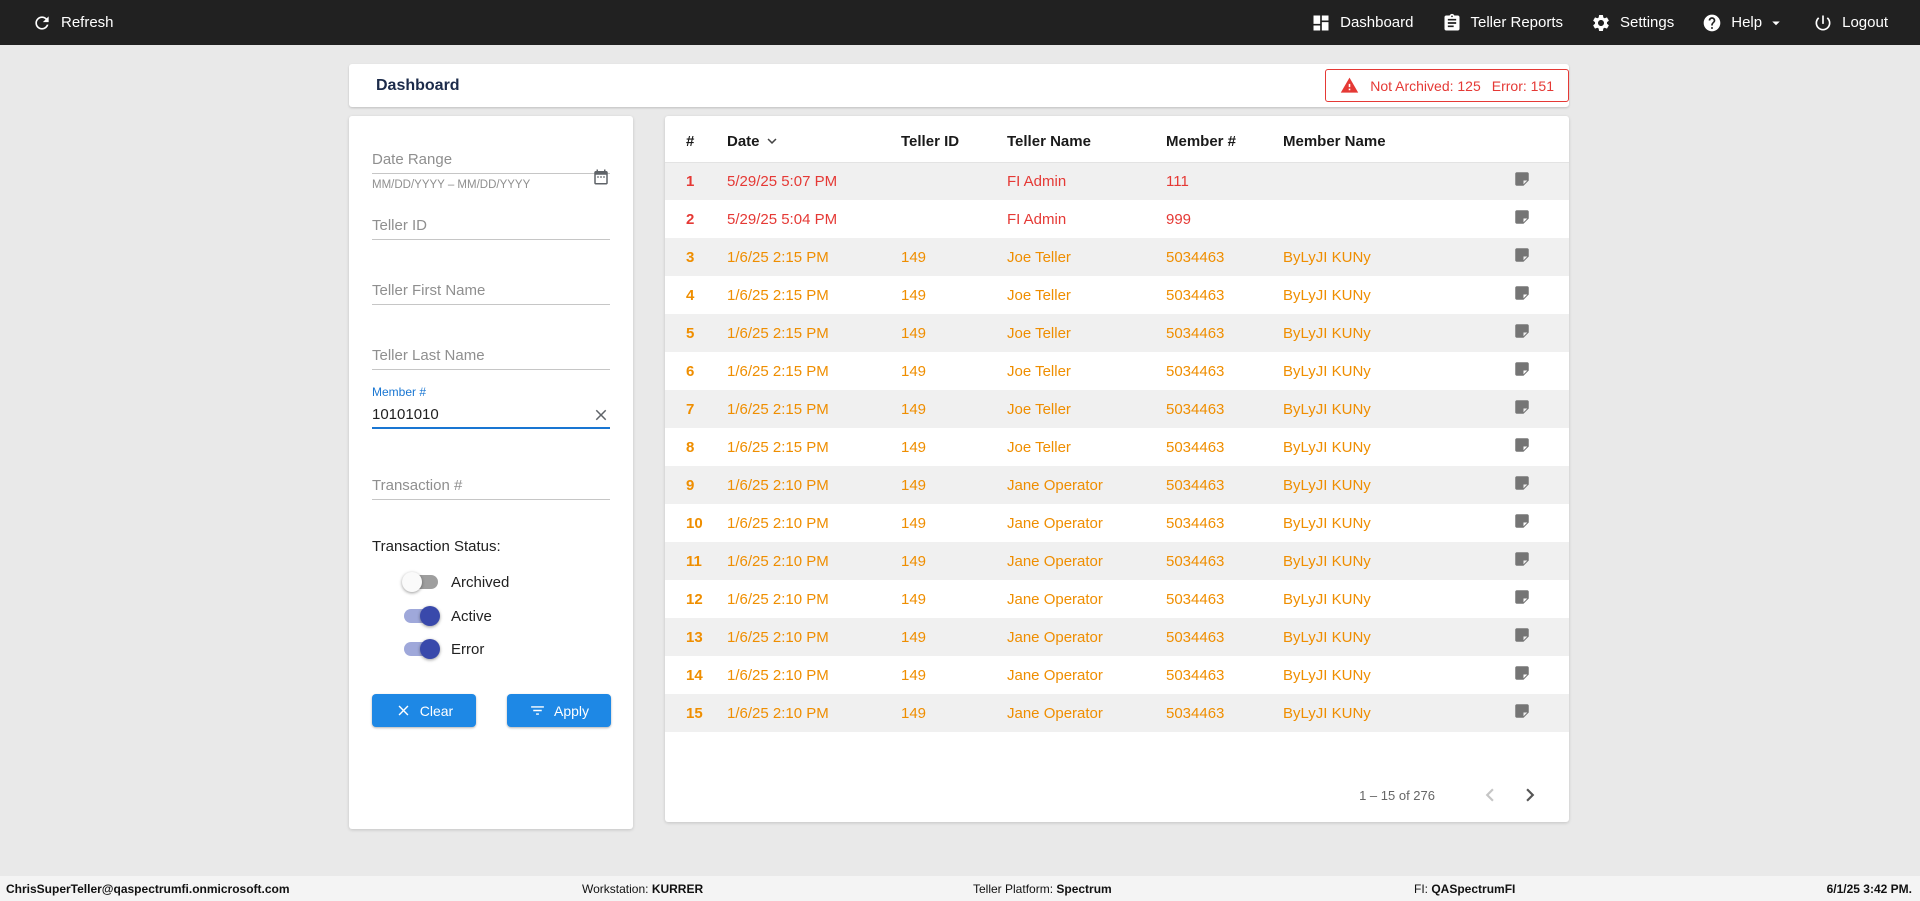  Describe the element at coordinates (1632, 23) in the screenshot. I see `nav-settings: Settings` at that location.